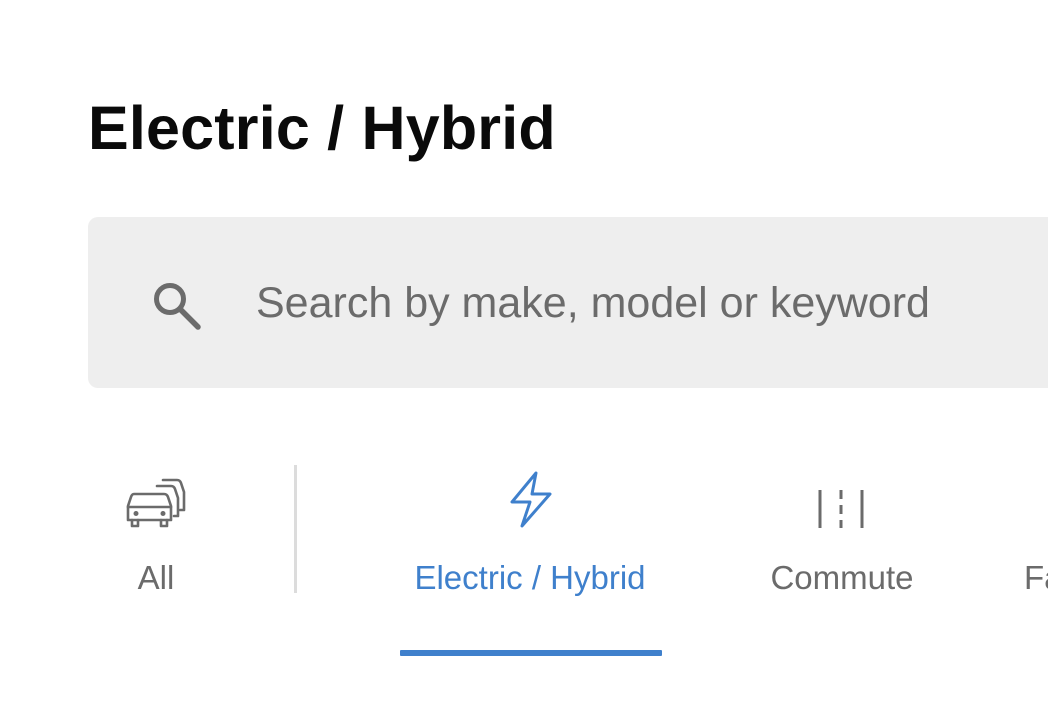 The height and width of the screenshot is (716, 1048). Describe the element at coordinates (176, 305) in the screenshot. I see `search-icon` at that location.